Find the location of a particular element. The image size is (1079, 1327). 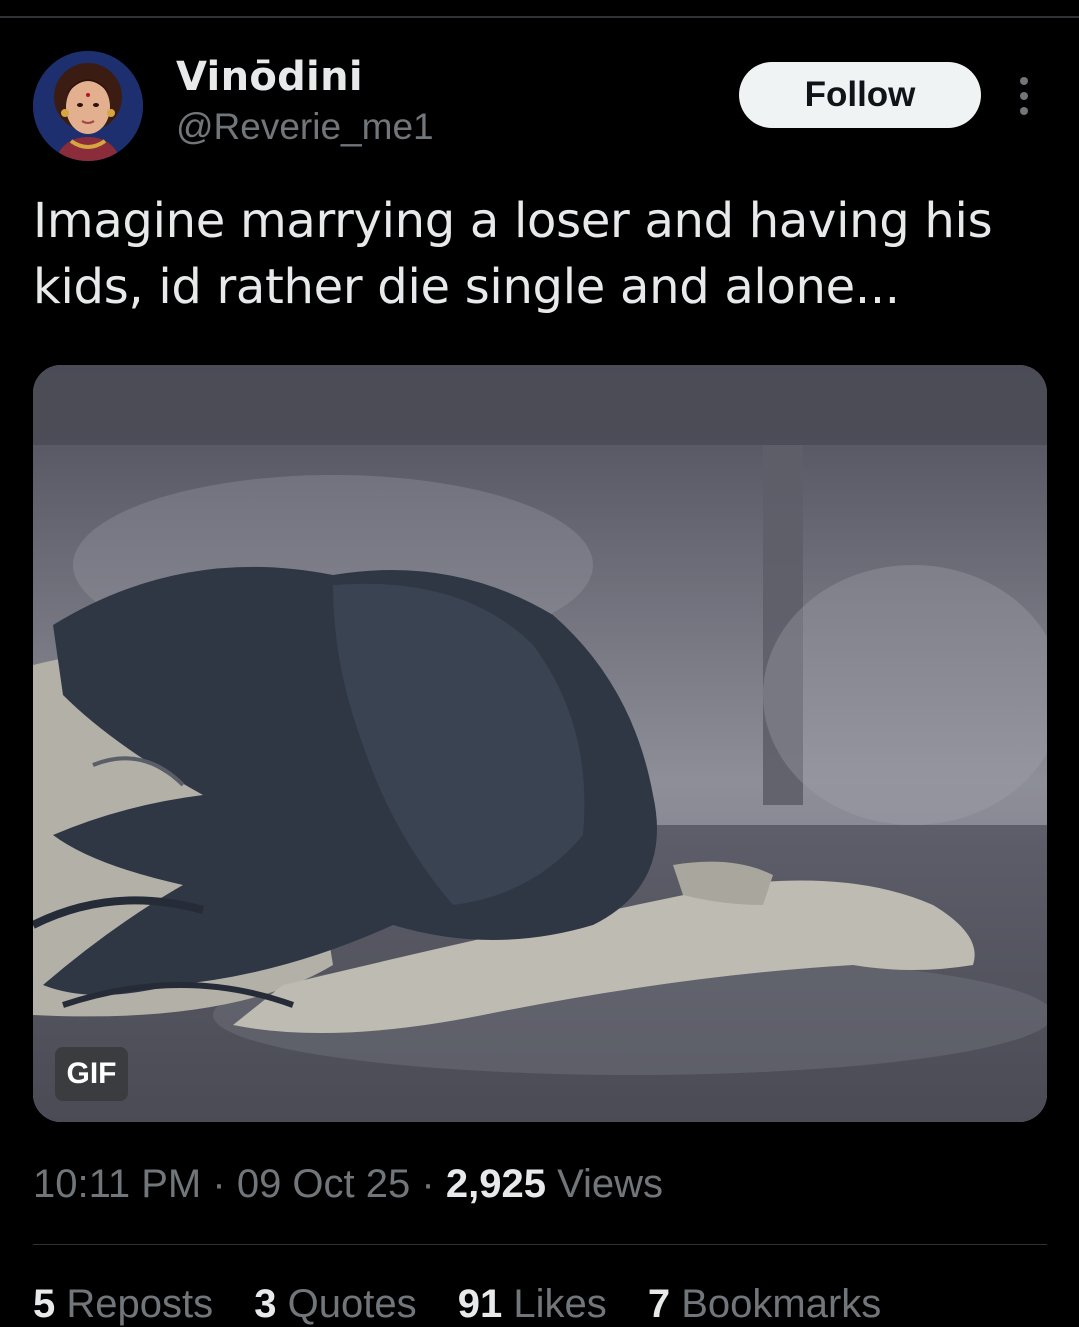

tweet-meta: 10:11 PM · 09 Oct 25 · 2,925 Views is located at coordinates (348, 1184).